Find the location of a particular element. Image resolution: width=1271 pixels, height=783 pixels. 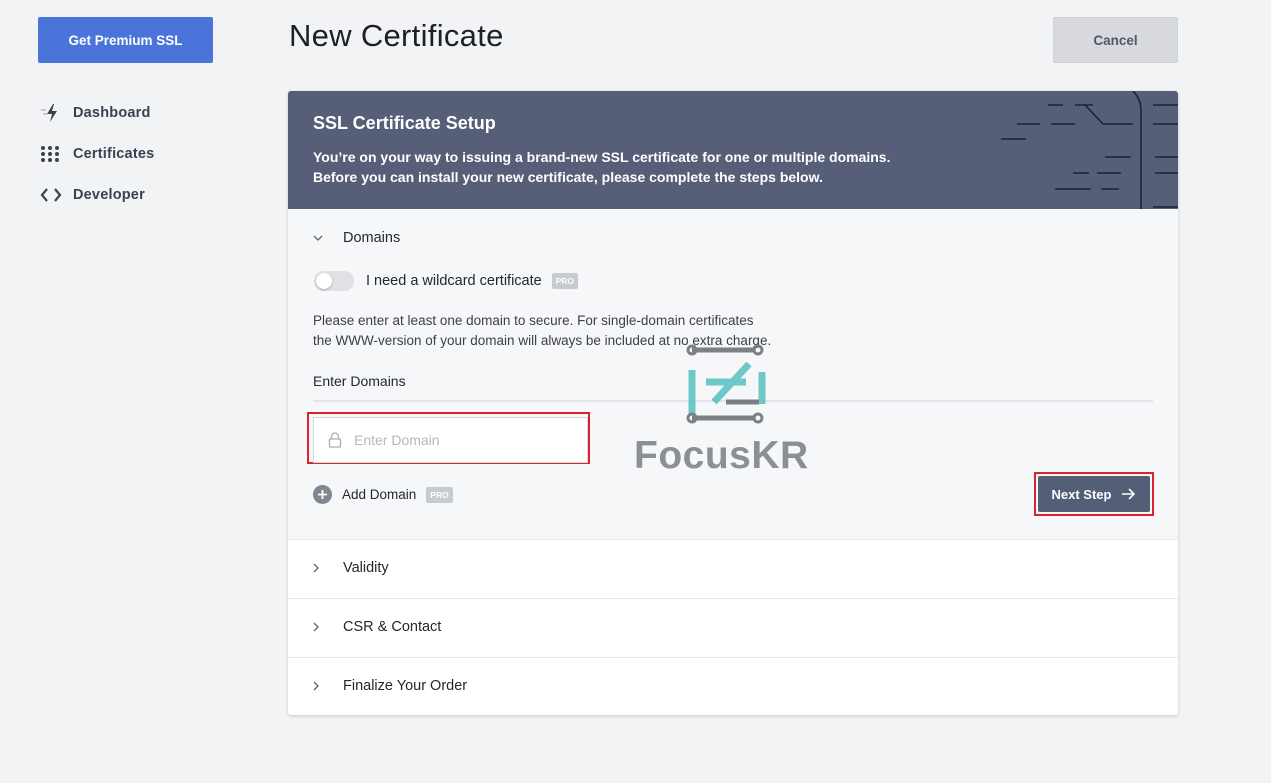

page-title: New Certificate is located at coordinates (396, 35).